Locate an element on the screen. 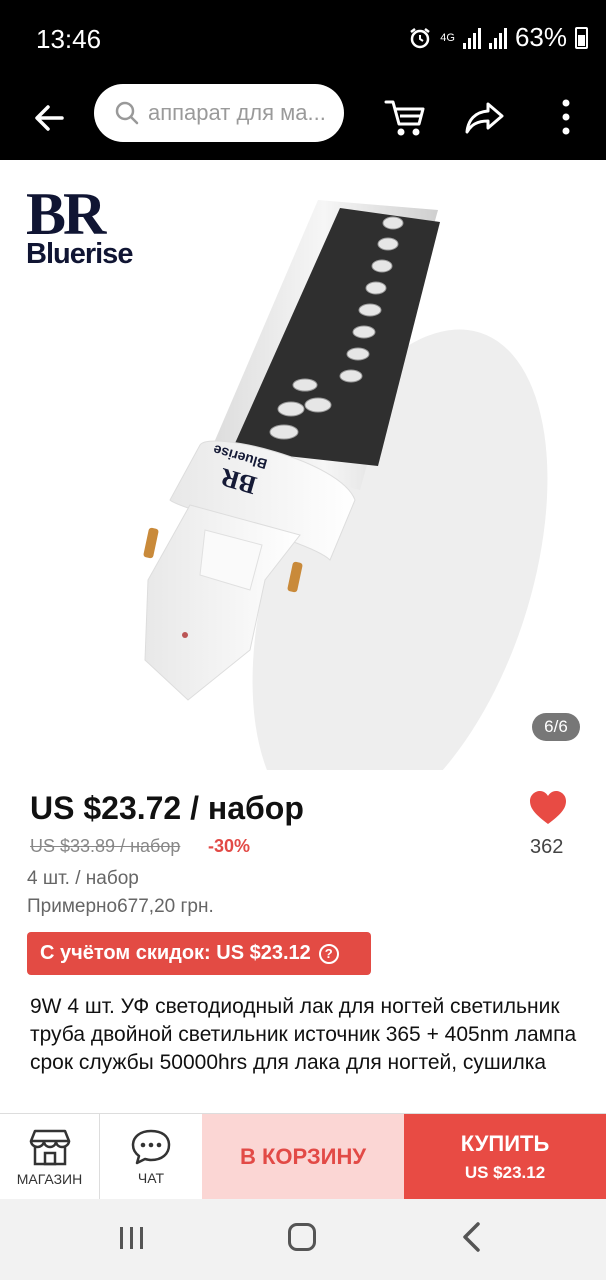  buy-now-button: КУПИТЬ US $23.12 is located at coordinates (505, 1157).